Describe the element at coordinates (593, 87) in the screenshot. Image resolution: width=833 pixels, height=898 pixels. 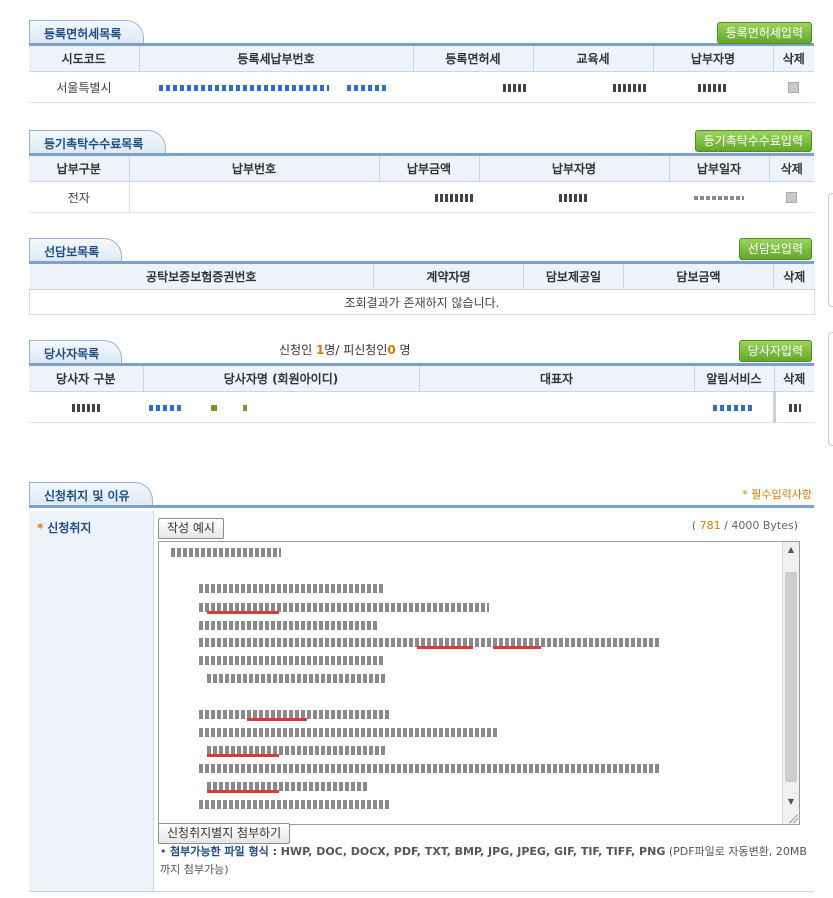
I see `edu-tax-cell` at that location.